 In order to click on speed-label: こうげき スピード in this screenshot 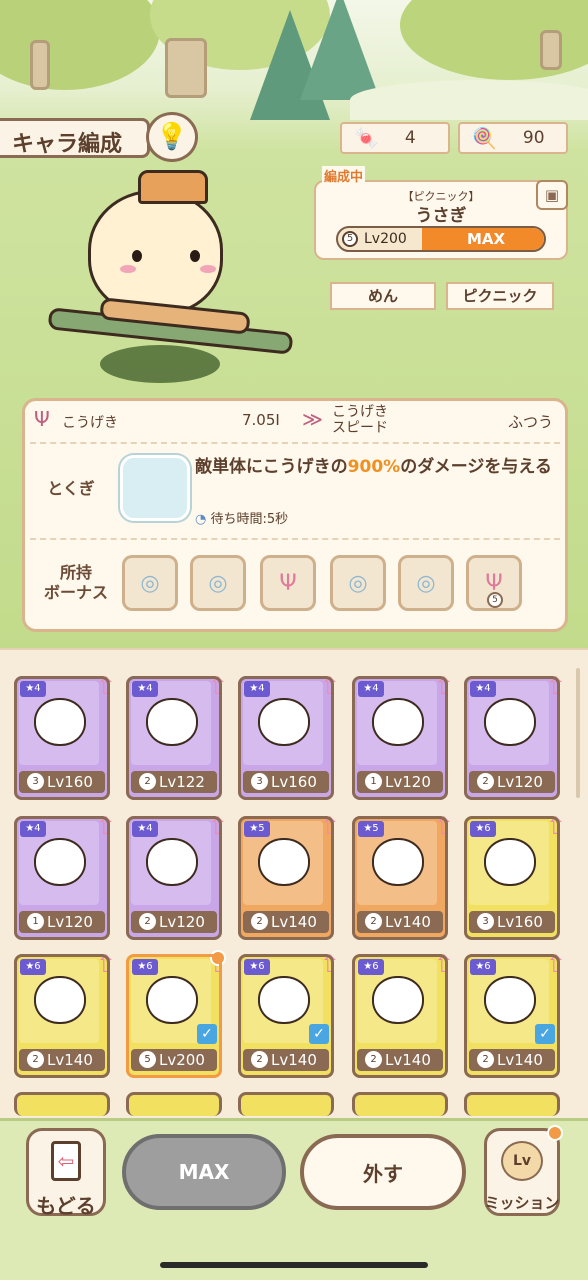, I will do `click(360, 420)`.